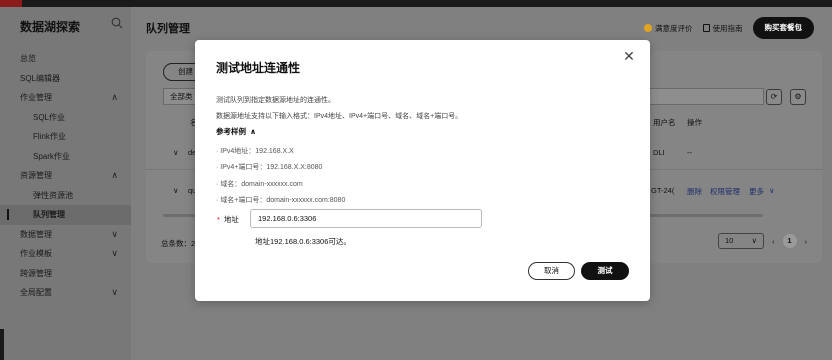 This screenshot has height=360, width=832. What do you see at coordinates (789, 241) in the screenshot?
I see `page-number: 1` at bounding box center [789, 241].